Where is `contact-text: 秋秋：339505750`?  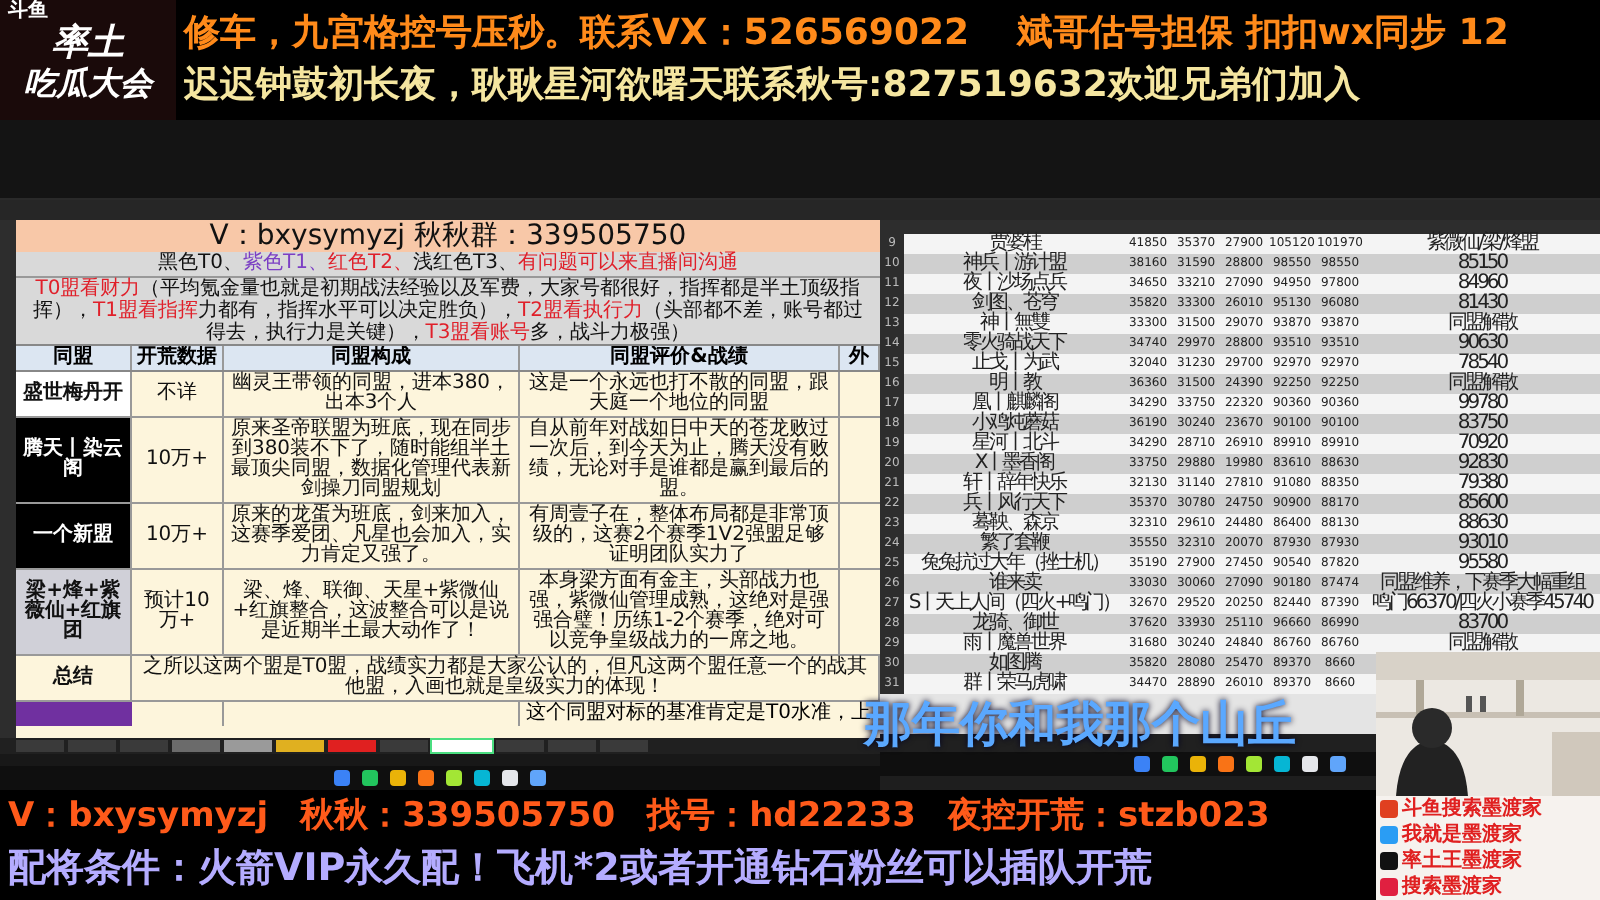
contact-text: 秋秋：339505750 is located at coordinates (458, 817).